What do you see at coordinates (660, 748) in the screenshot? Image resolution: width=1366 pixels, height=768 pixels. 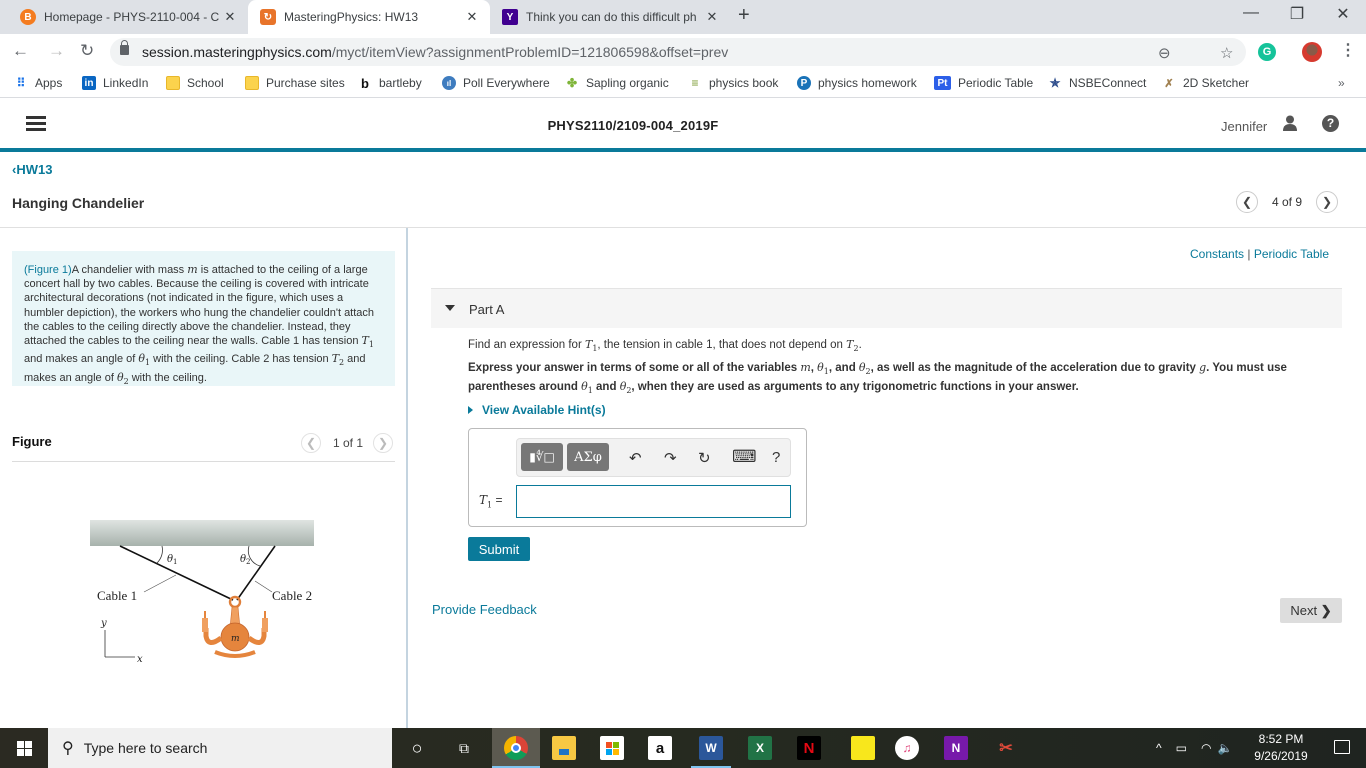 I see `amazon-icon: a` at bounding box center [660, 748].